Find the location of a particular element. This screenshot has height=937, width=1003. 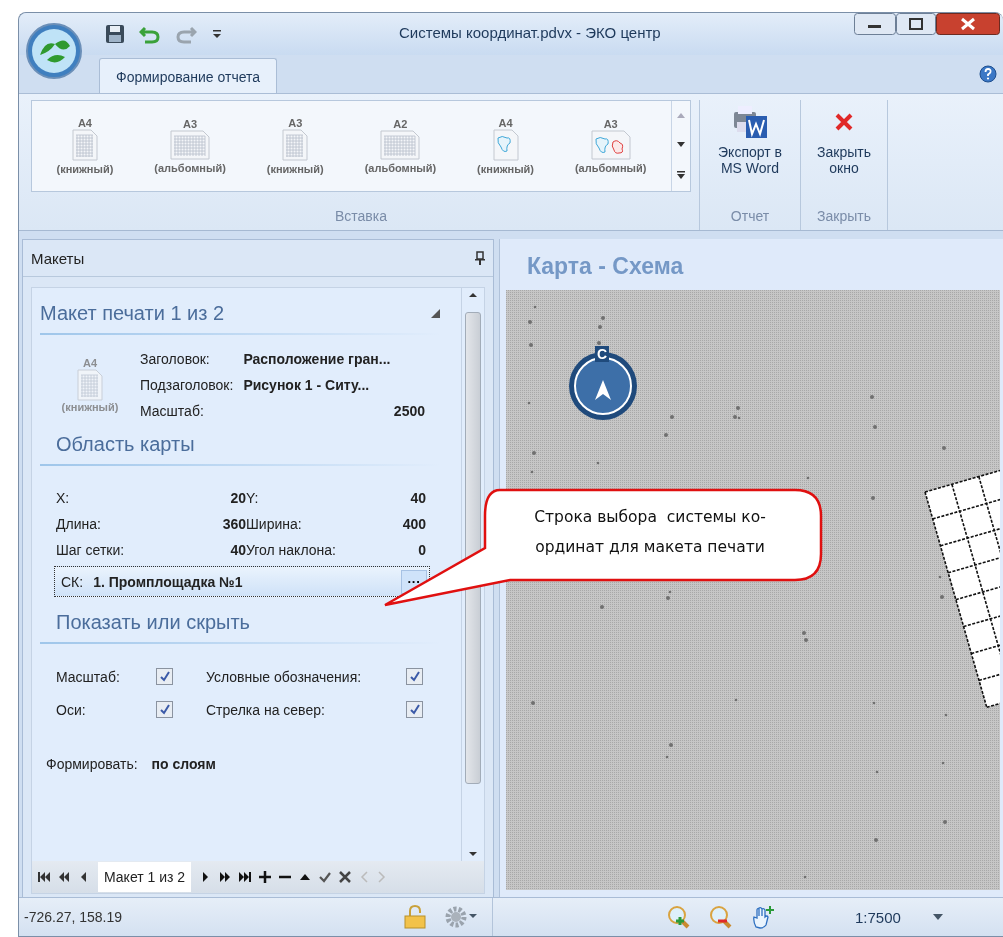

compass-letter: С is located at coordinates (602, 354).